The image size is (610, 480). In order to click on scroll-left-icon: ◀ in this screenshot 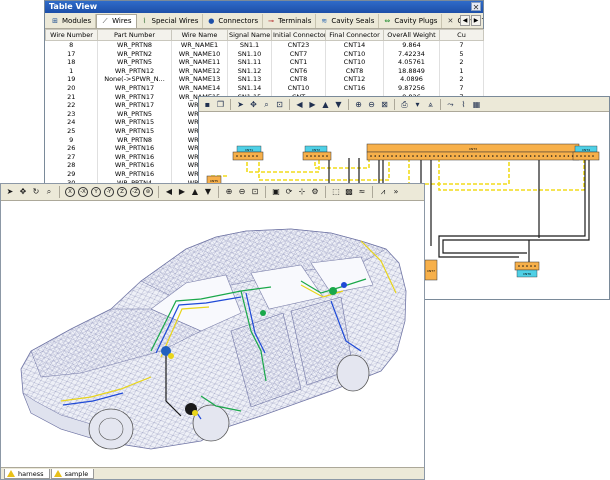, I will do `click(465, 20)`.